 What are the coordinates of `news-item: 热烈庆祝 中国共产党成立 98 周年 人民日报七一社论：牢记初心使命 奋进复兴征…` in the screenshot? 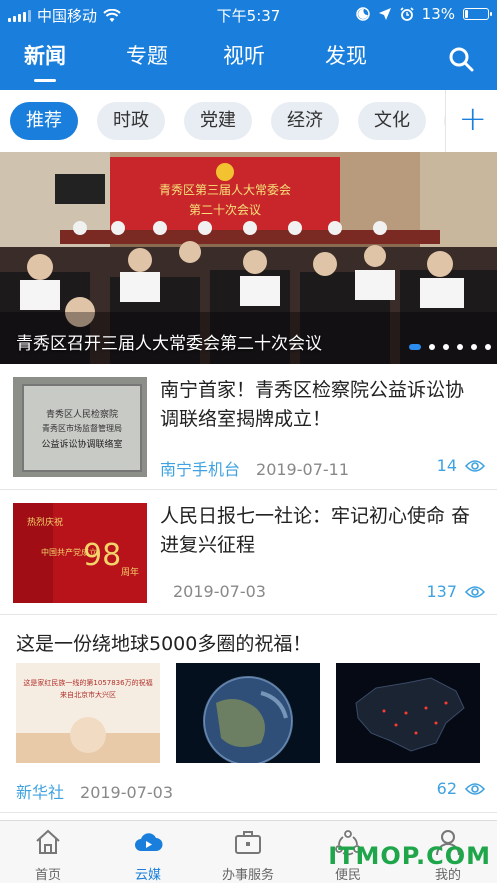 It's located at (248, 552).